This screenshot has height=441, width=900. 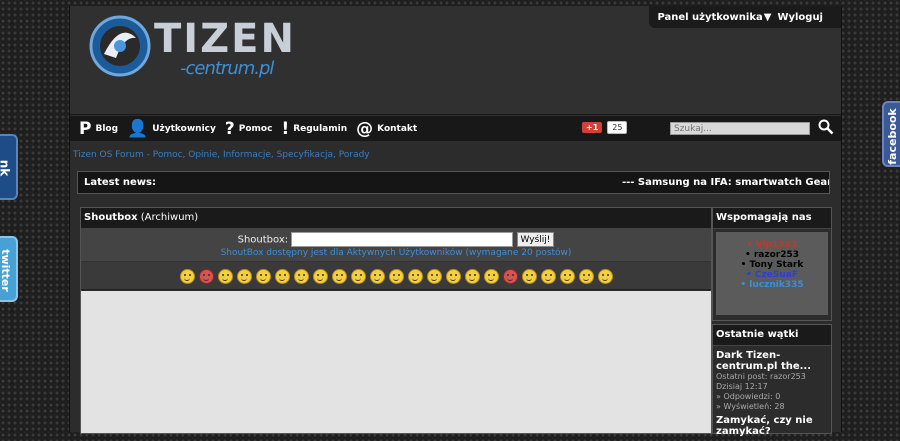 I want to click on nav-rules: ! Regulamin, so click(x=314, y=129).